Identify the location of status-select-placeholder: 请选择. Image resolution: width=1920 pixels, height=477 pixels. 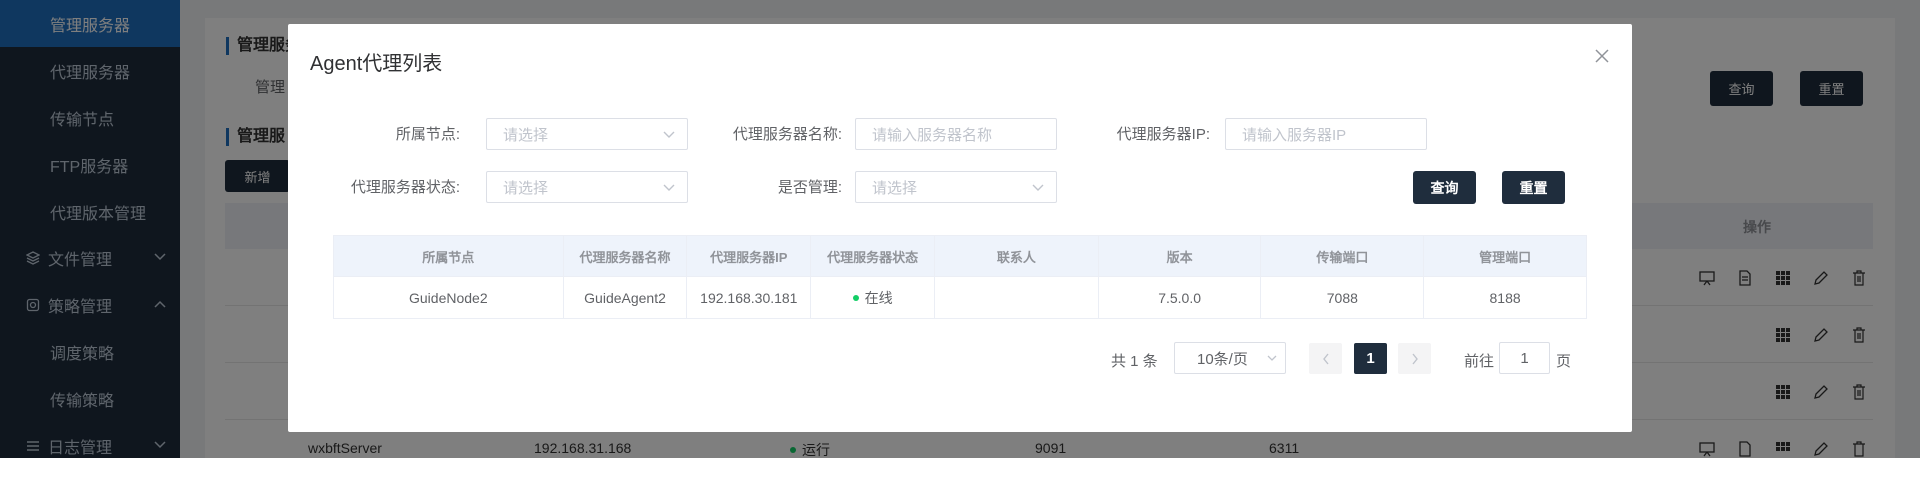
(526, 188).